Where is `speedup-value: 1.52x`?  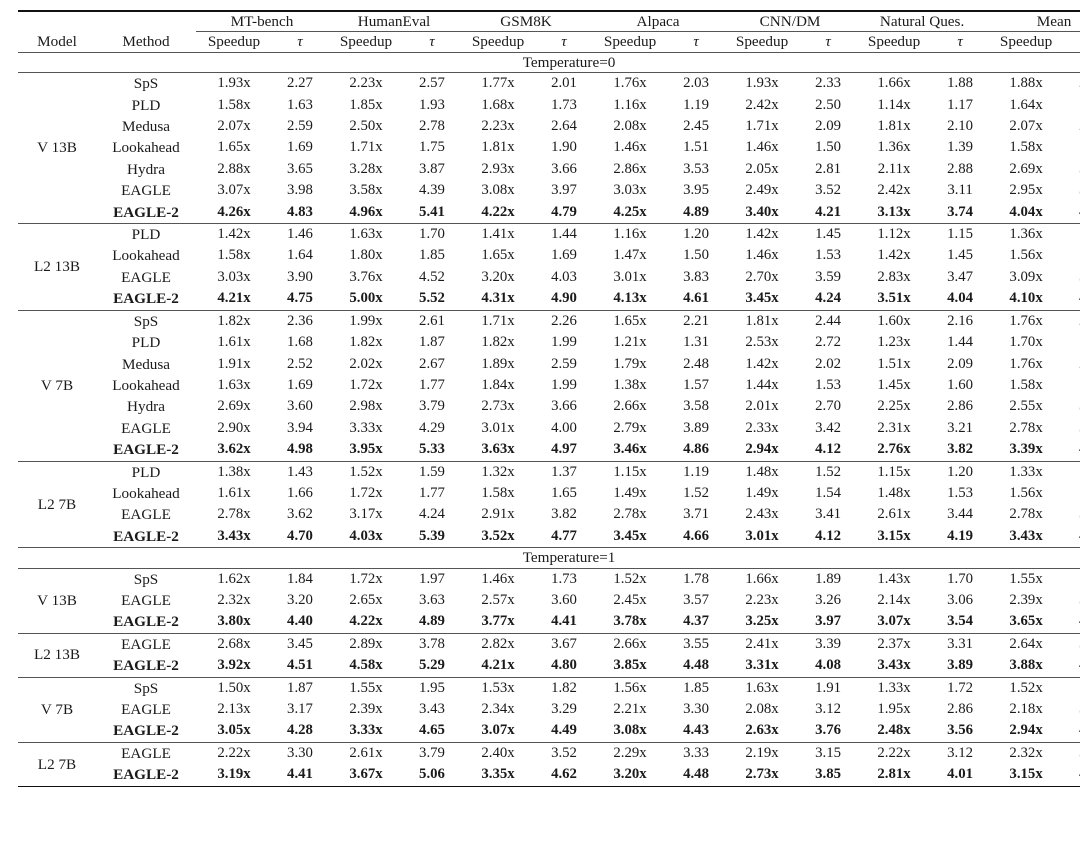
speedup-value: 1.52x is located at coordinates (366, 471).